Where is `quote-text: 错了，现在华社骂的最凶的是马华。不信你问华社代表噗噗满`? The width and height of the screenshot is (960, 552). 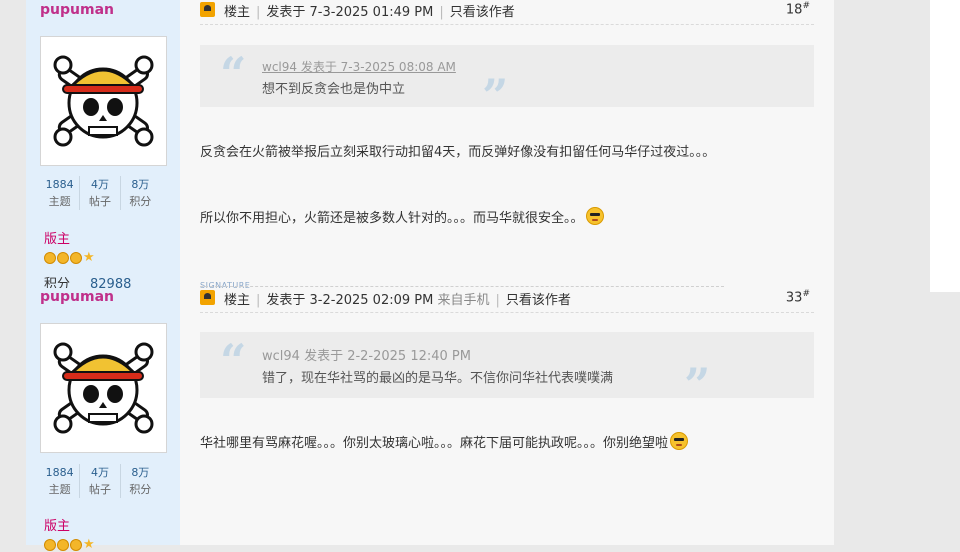 quote-text: 错了，现在华社骂的最凶的是马华。不信你问华社代表噗噗满 is located at coordinates (438, 378).